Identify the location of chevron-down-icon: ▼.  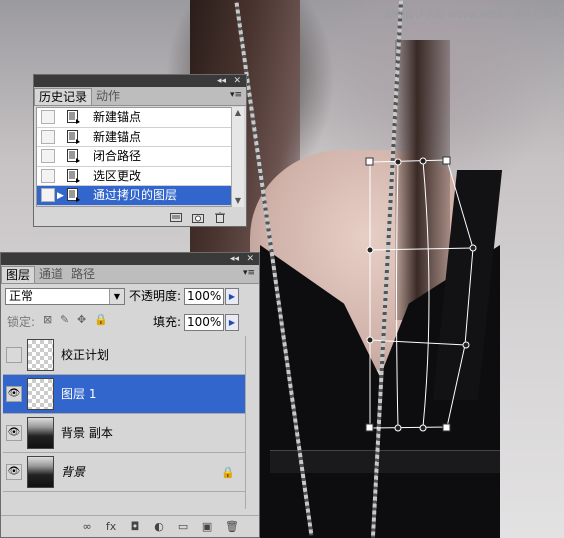
(116, 296).